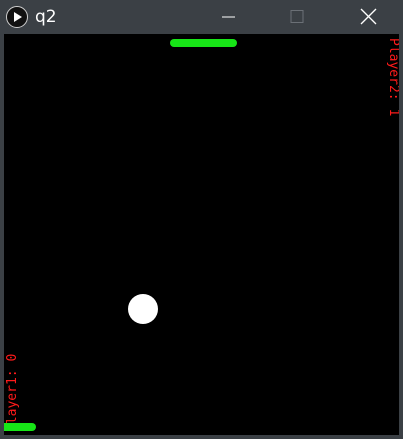  What do you see at coordinates (143, 309) in the screenshot?
I see `ball` at bounding box center [143, 309].